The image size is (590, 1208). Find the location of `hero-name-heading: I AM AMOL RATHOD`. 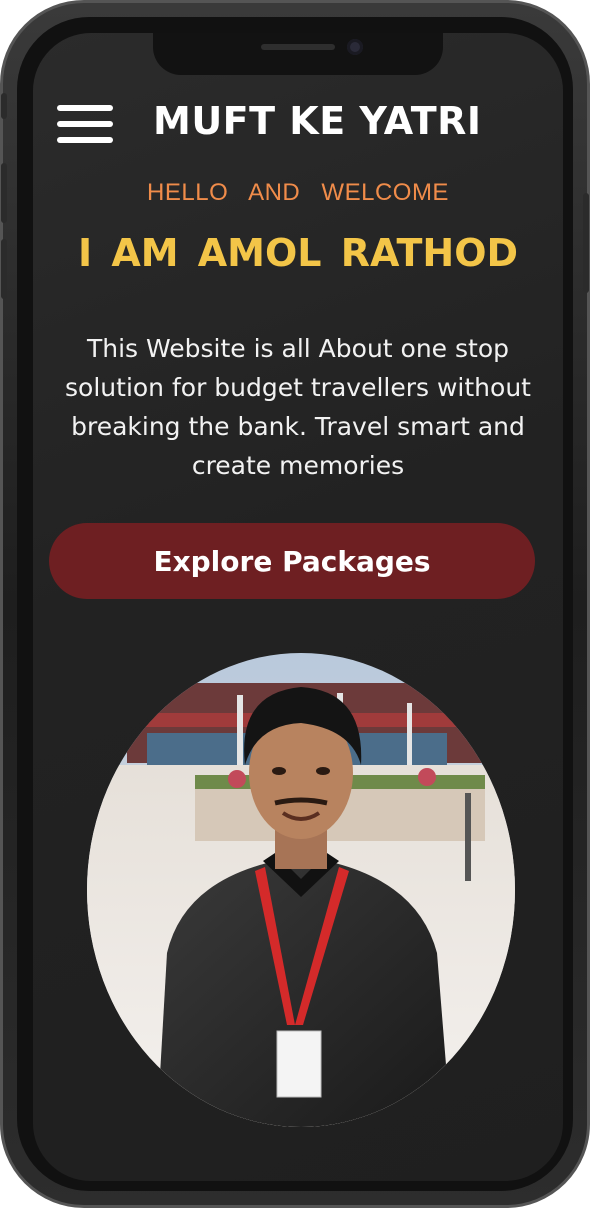

hero-name-heading: I AM AMOL RATHOD is located at coordinates (298, 253).